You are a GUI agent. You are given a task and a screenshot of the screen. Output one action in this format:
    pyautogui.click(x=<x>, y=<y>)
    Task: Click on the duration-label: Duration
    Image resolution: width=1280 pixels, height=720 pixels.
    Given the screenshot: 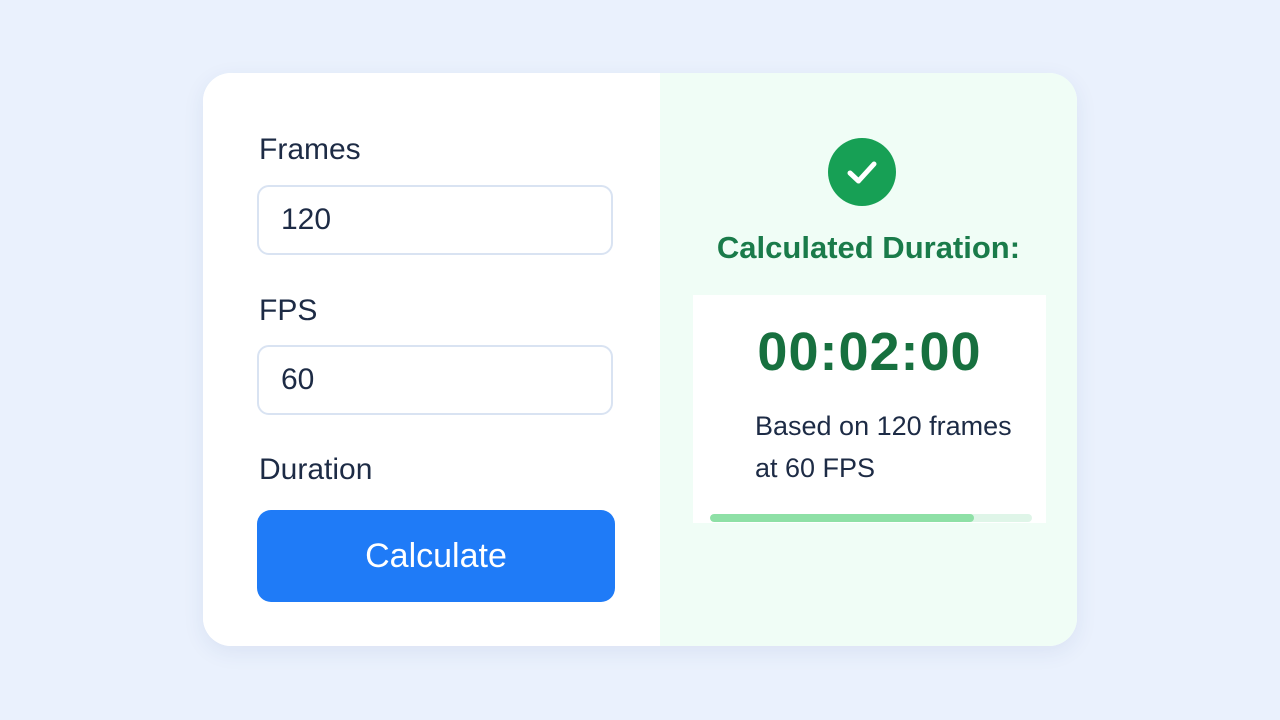 What is the action you would take?
    pyautogui.click(x=316, y=469)
    